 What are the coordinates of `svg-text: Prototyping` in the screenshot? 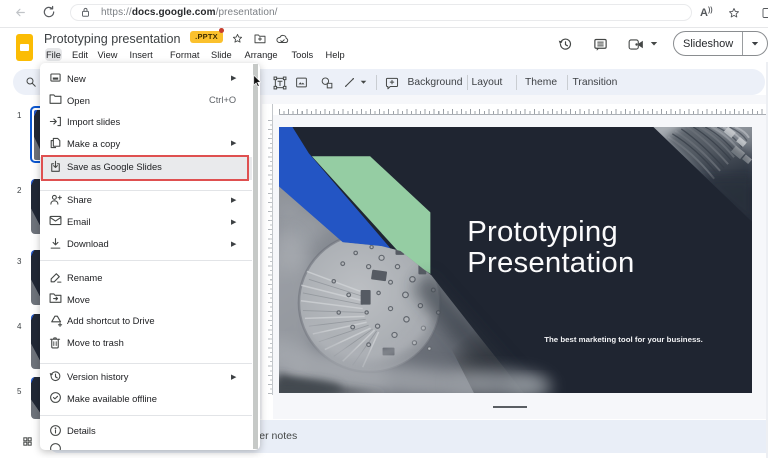 It's located at (542, 232).